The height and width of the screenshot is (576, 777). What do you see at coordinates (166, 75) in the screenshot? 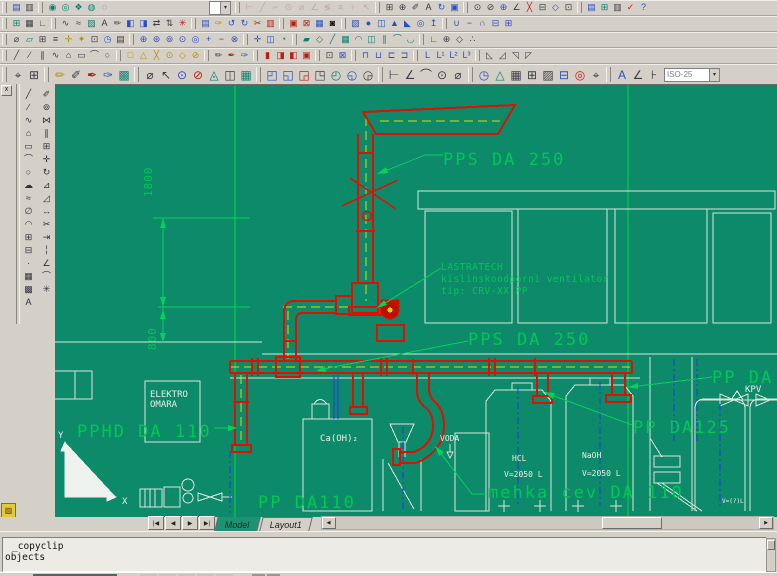
I see `leader-icon: ↖` at bounding box center [166, 75].